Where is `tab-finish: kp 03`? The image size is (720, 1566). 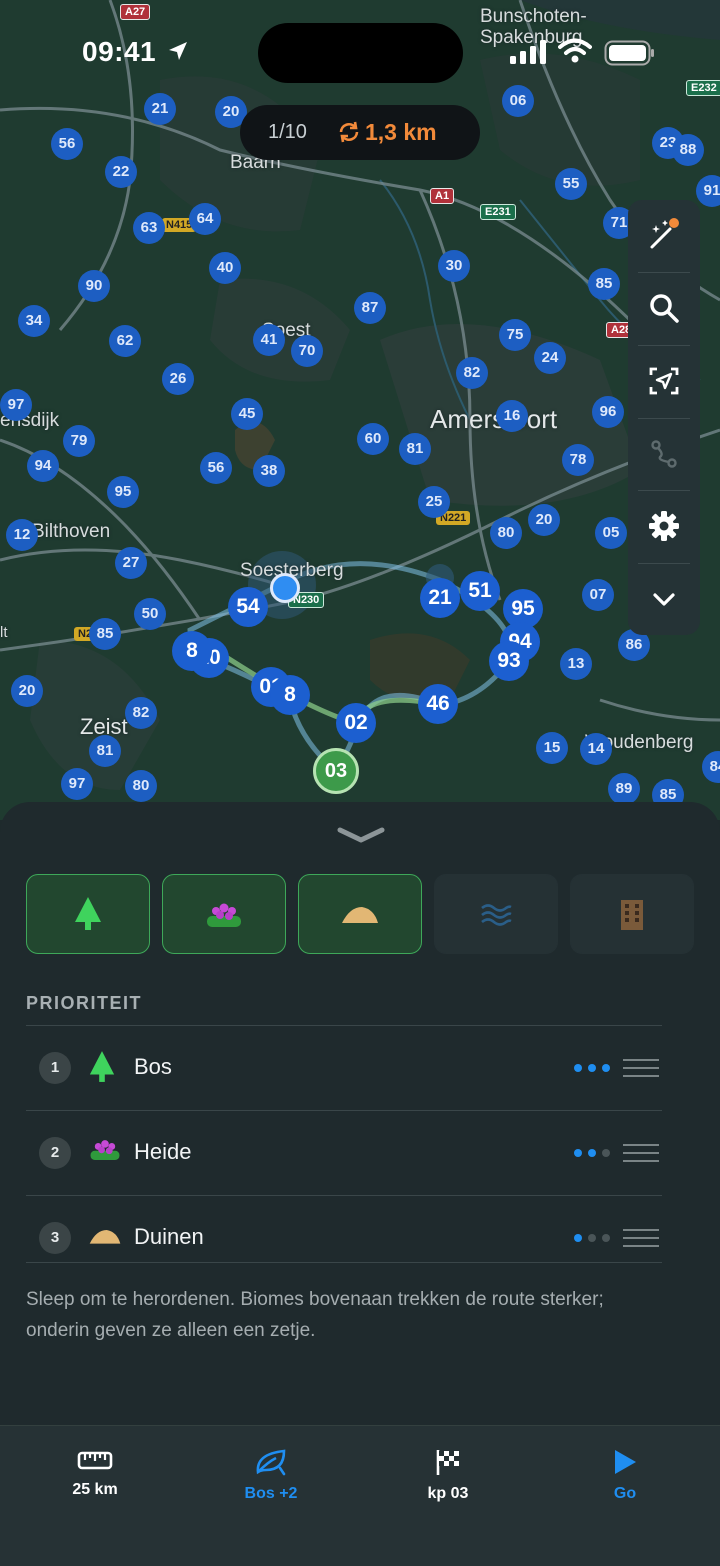 tab-finish: kp 03 is located at coordinates (448, 1475).